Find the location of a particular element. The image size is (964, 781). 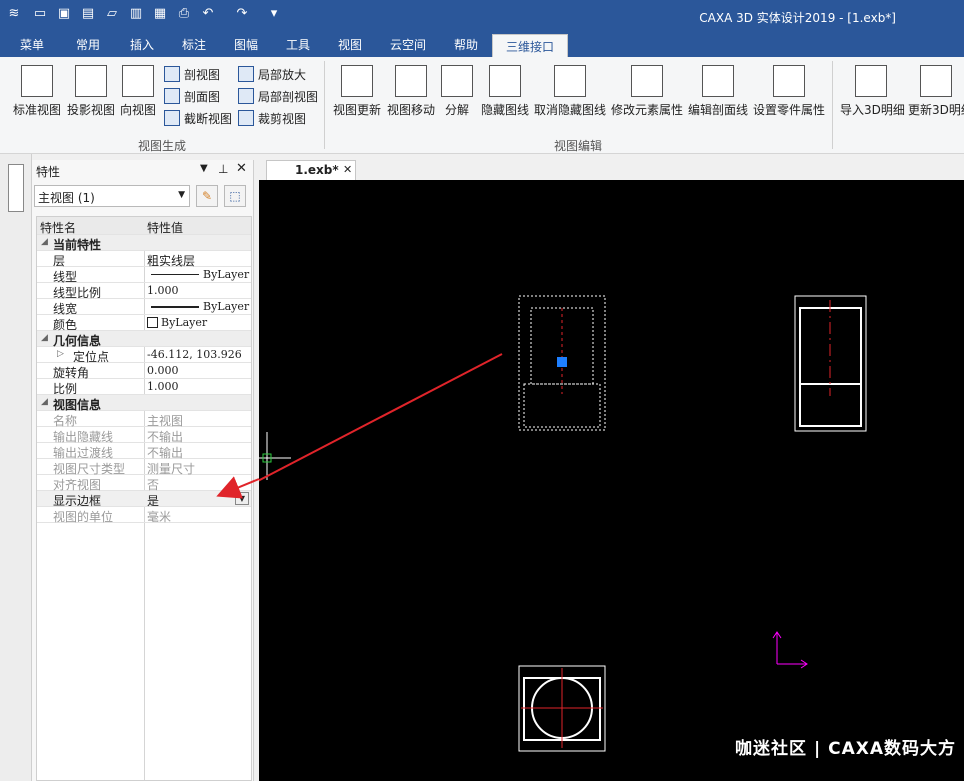

section-view-button: 剖视图 is located at coordinates (192, 75).